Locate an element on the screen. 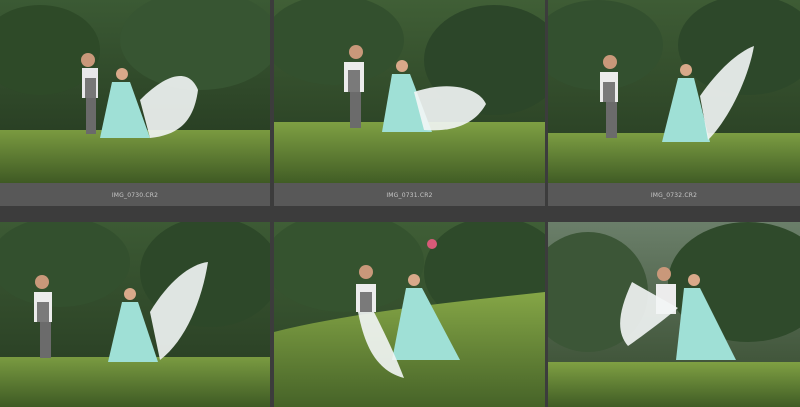  caption-bar: IMG_0731.CR2 is located at coordinates (409, 194).